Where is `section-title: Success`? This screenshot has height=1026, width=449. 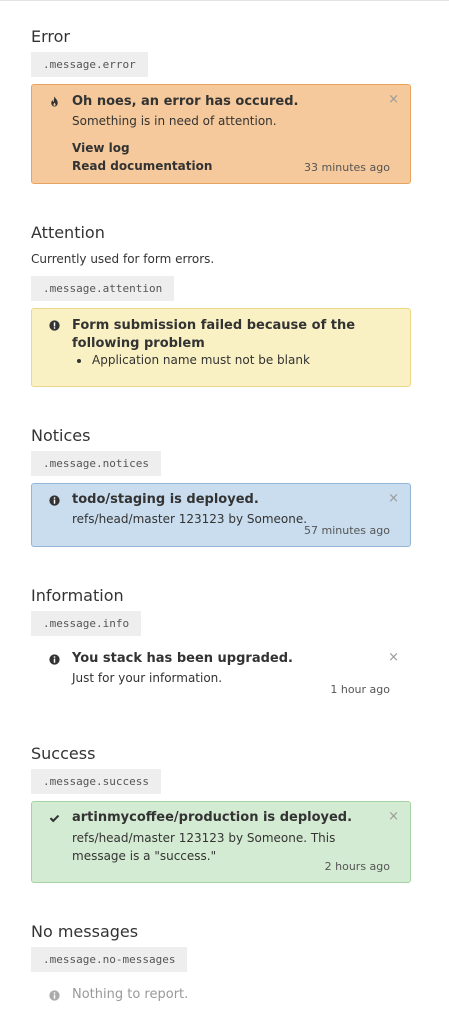
section-title: Success is located at coordinates (63, 753).